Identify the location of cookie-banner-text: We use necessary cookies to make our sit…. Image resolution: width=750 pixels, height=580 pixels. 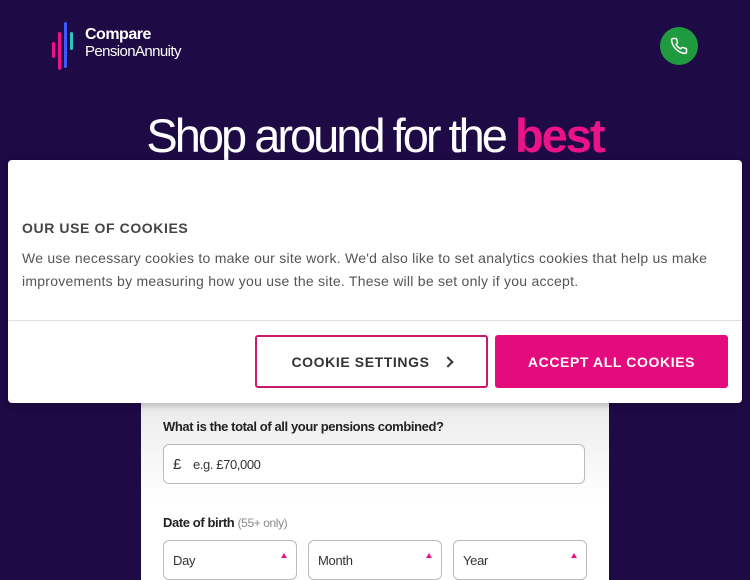
(365, 269).